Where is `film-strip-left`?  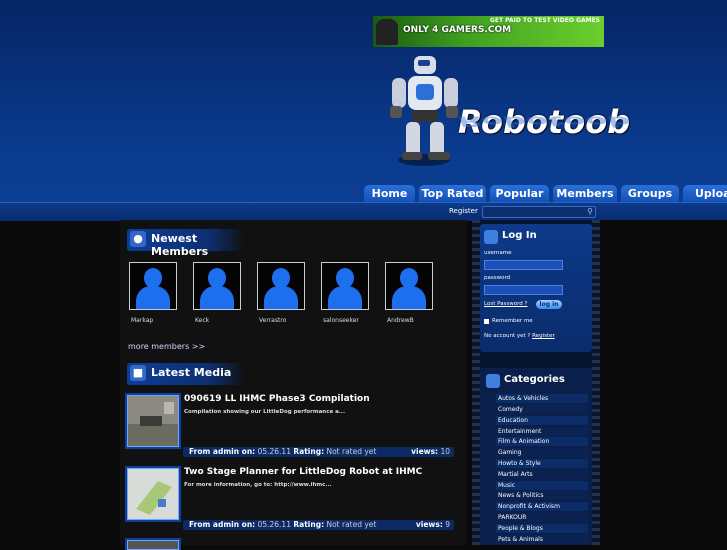
film-strip-left is located at coordinates (476, 382).